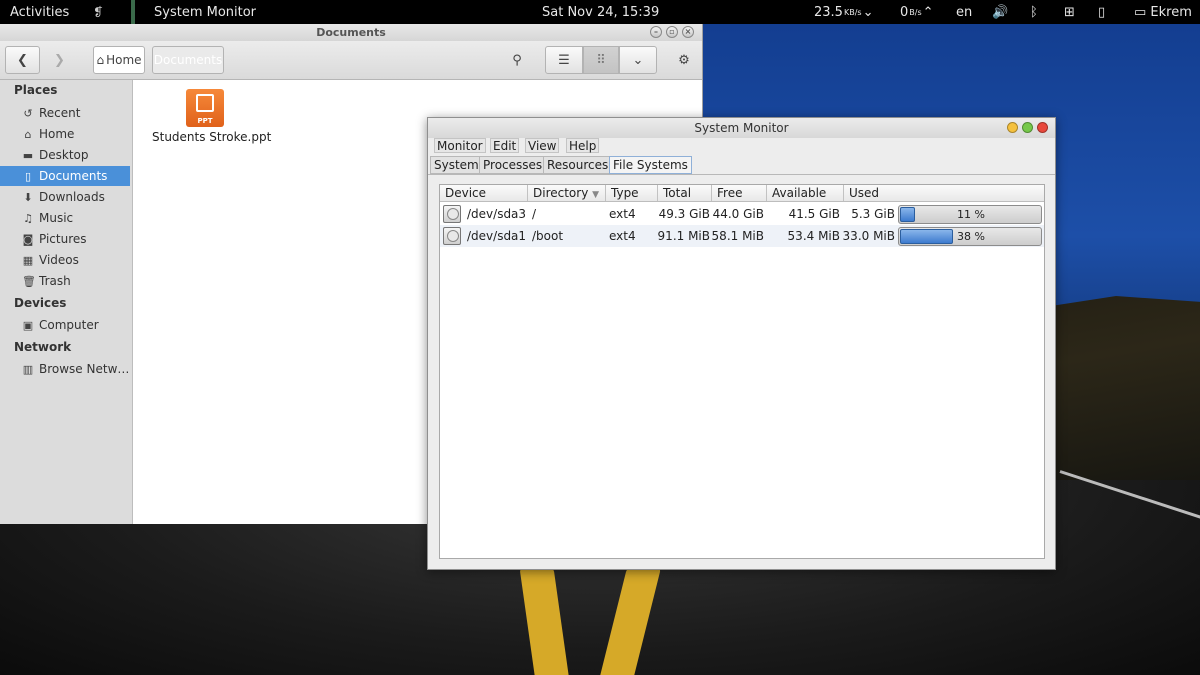 The height and width of the screenshot is (675, 1200). What do you see at coordinates (1012, 127) in the screenshot?
I see `minimize-button` at bounding box center [1012, 127].